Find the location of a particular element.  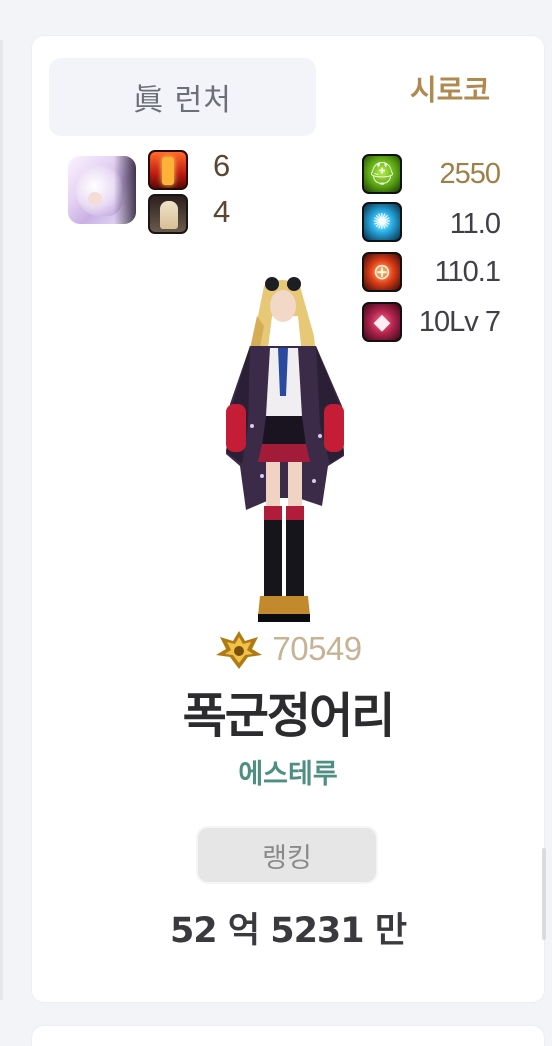

avatar-face is located at coordinates (95, 199).